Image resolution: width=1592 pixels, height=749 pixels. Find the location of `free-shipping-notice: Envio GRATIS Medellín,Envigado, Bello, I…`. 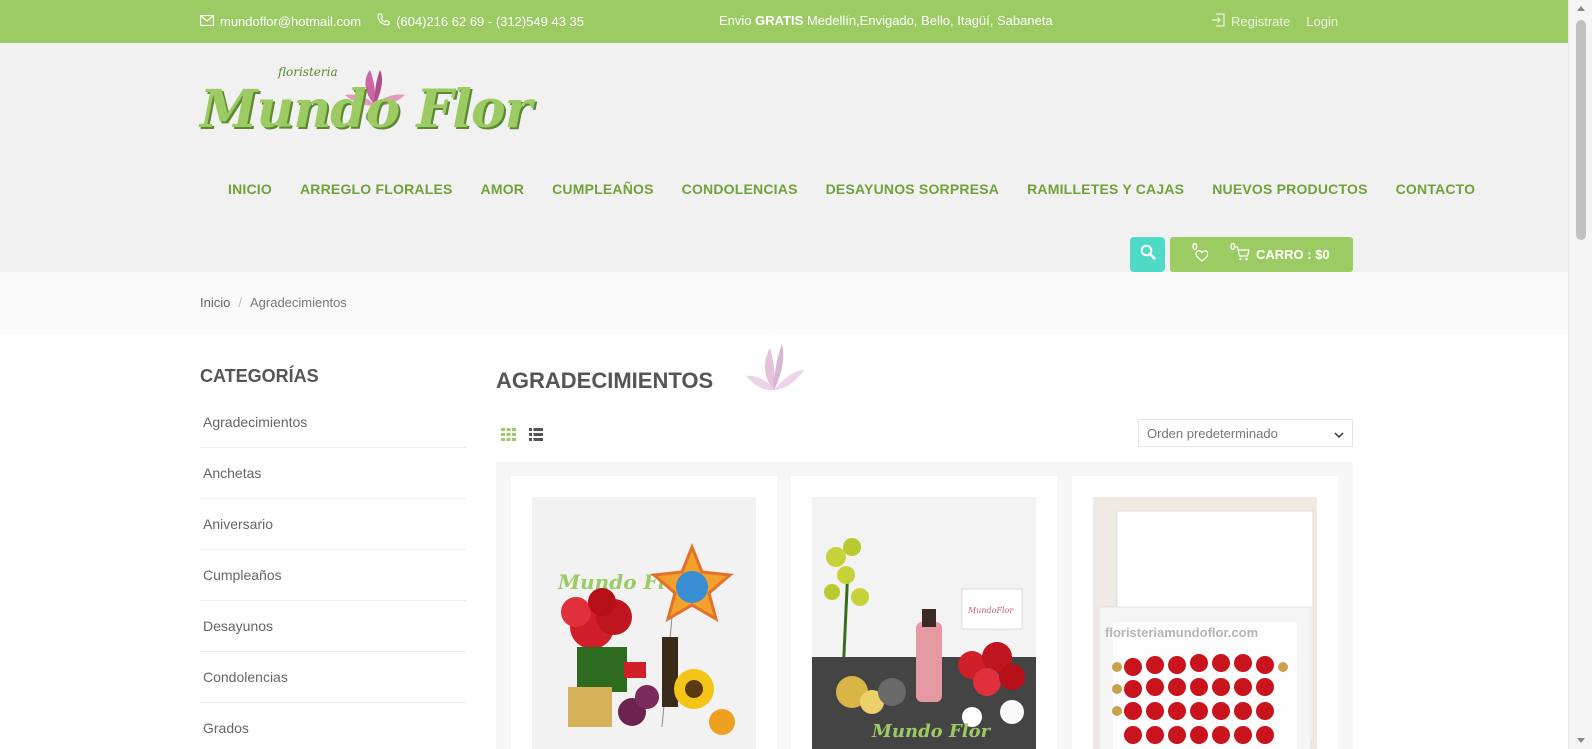

free-shipping-notice: Envio GRATIS Medellín,Envigado, Bello, I… is located at coordinates (886, 20).